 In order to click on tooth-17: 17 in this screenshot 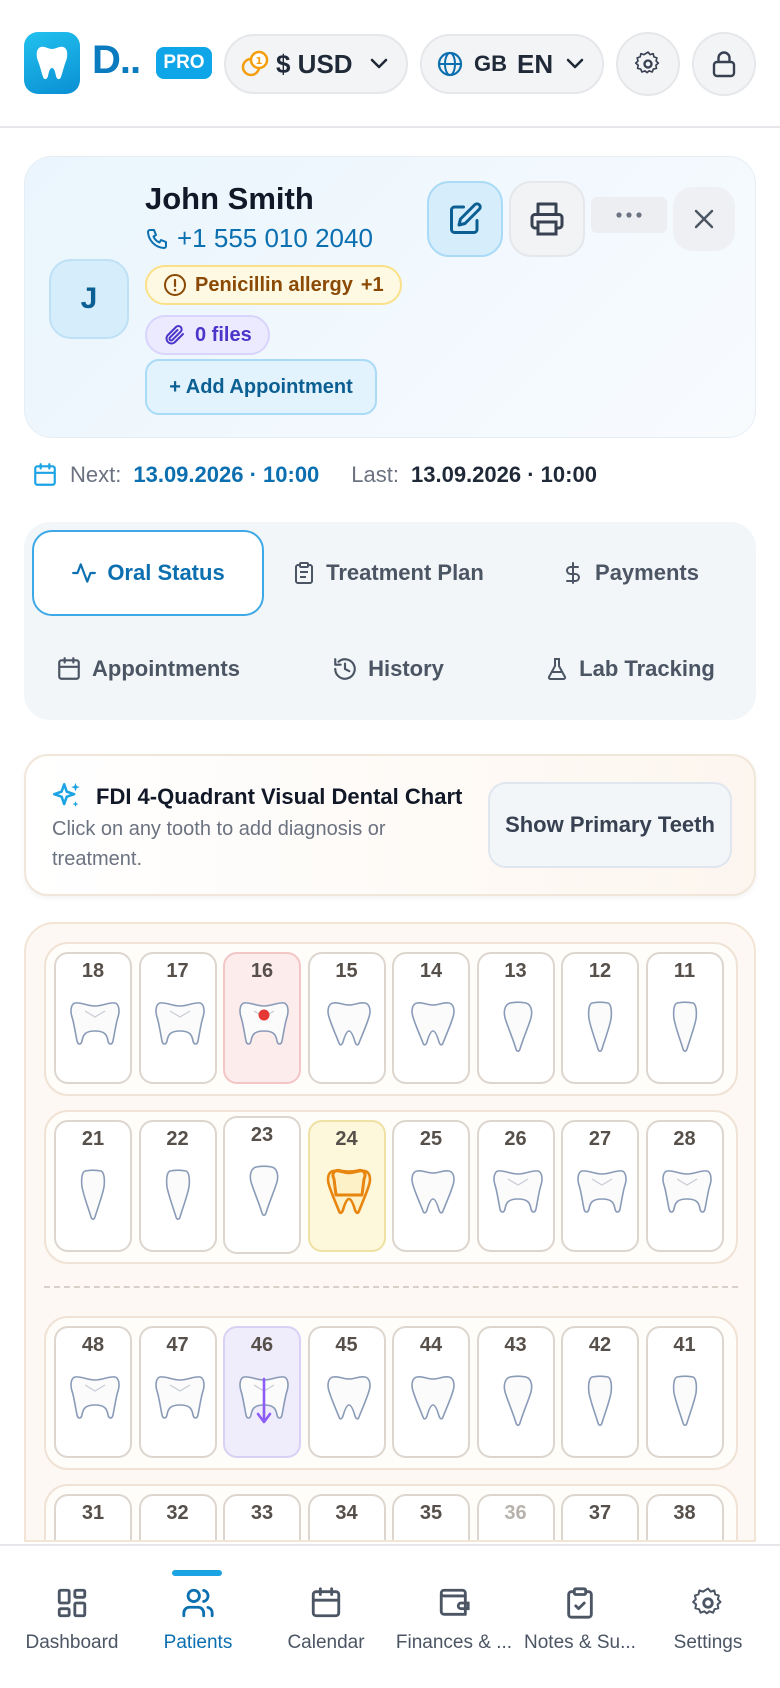, I will do `click(177, 1018)`.